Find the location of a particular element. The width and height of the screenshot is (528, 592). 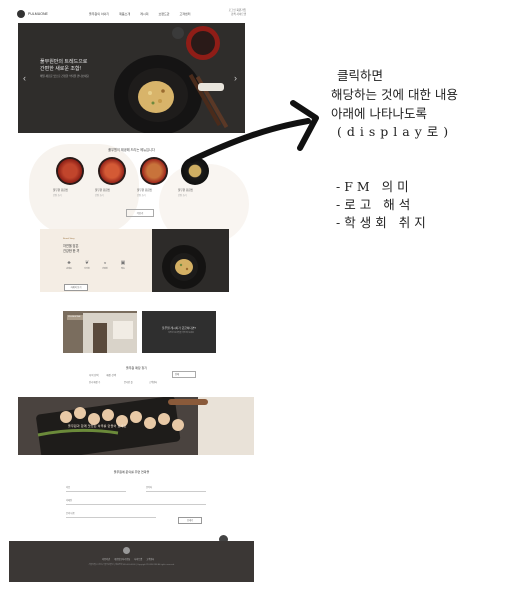

hero-title: 풀무원만의 트레드으로 간편한 새로운 조합! is located at coordinates (63, 66).